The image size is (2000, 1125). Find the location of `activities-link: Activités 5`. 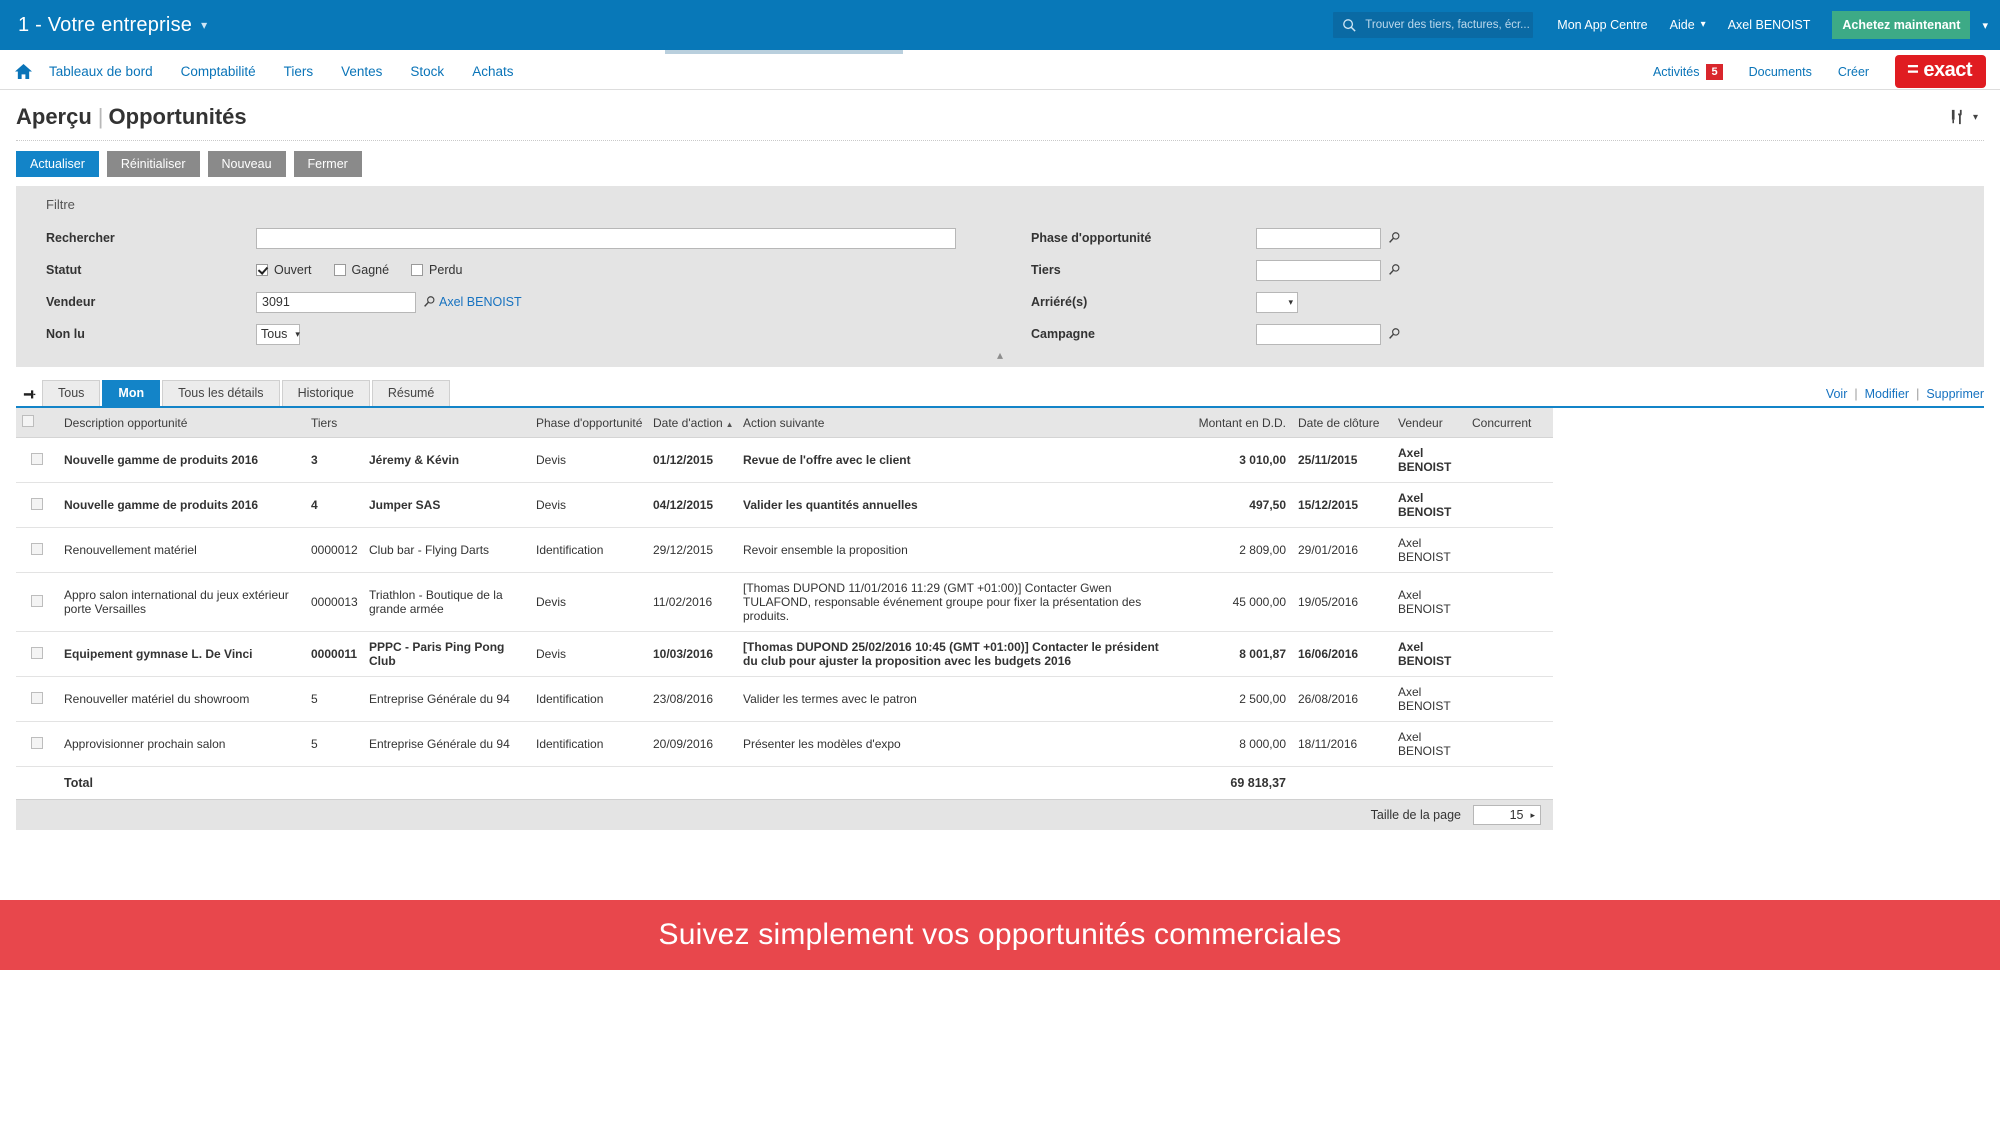

activities-link: Activités 5 is located at coordinates (1688, 71).